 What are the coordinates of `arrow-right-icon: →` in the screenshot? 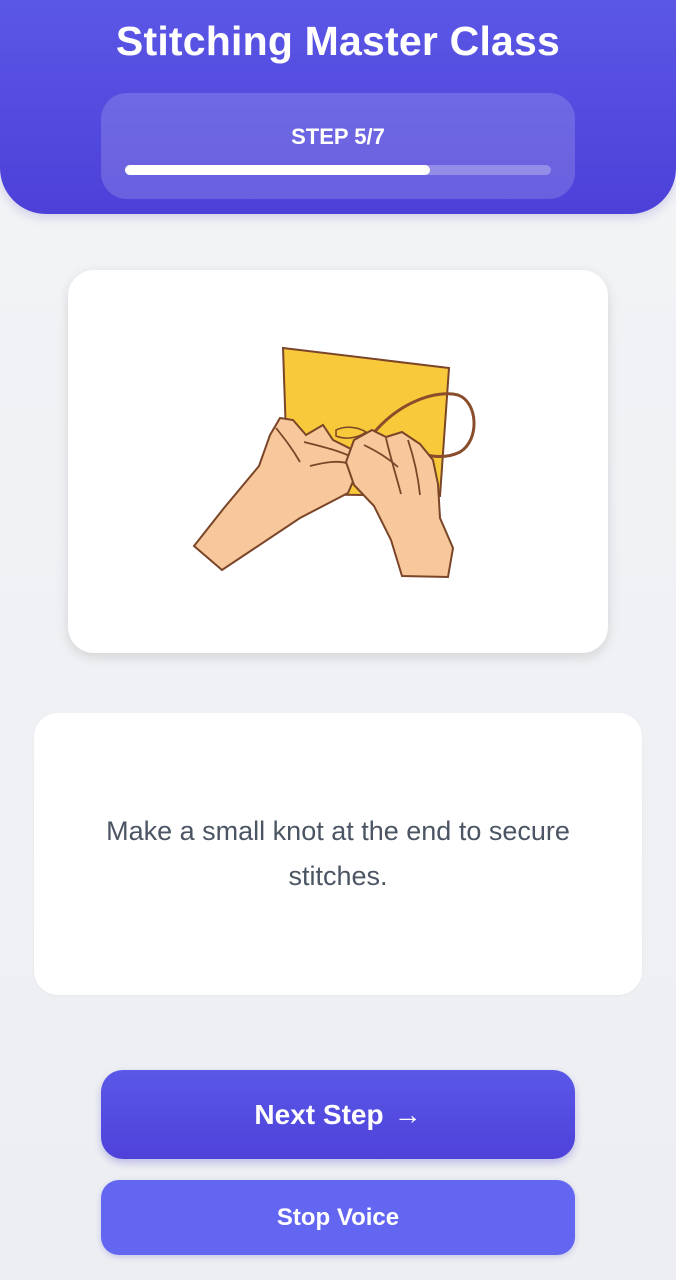 It's located at (407, 1114).